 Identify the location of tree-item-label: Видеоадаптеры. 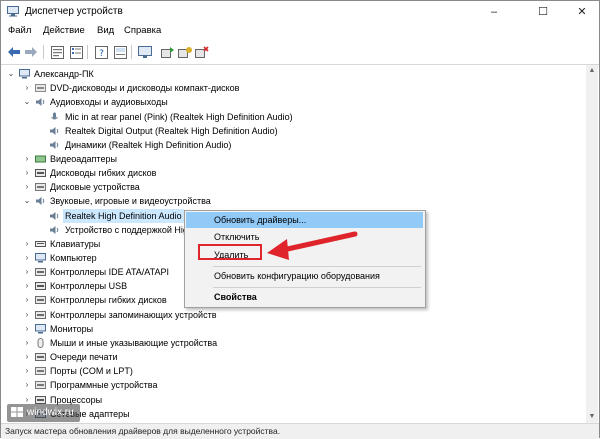
(83, 159).